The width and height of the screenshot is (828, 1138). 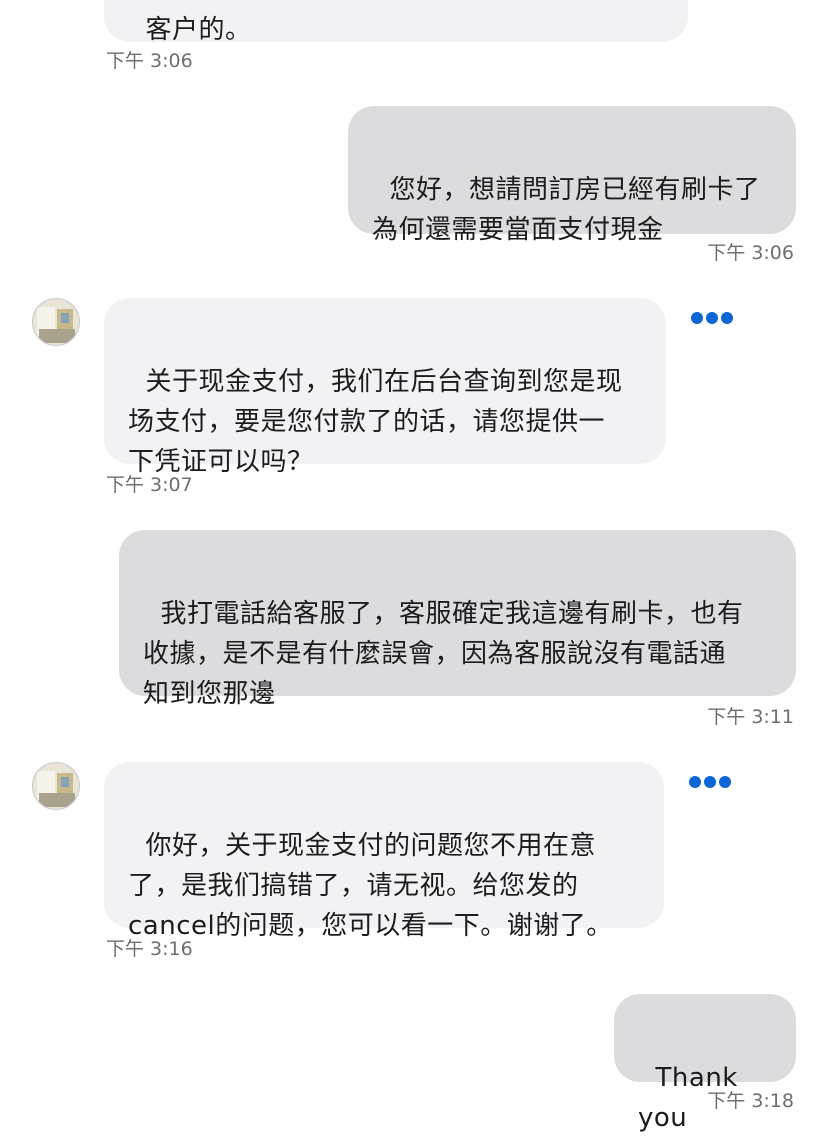 What do you see at coordinates (750, 1101) in the screenshot?
I see `message-timestamp: 下午 3:18` at bounding box center [750, 1101].